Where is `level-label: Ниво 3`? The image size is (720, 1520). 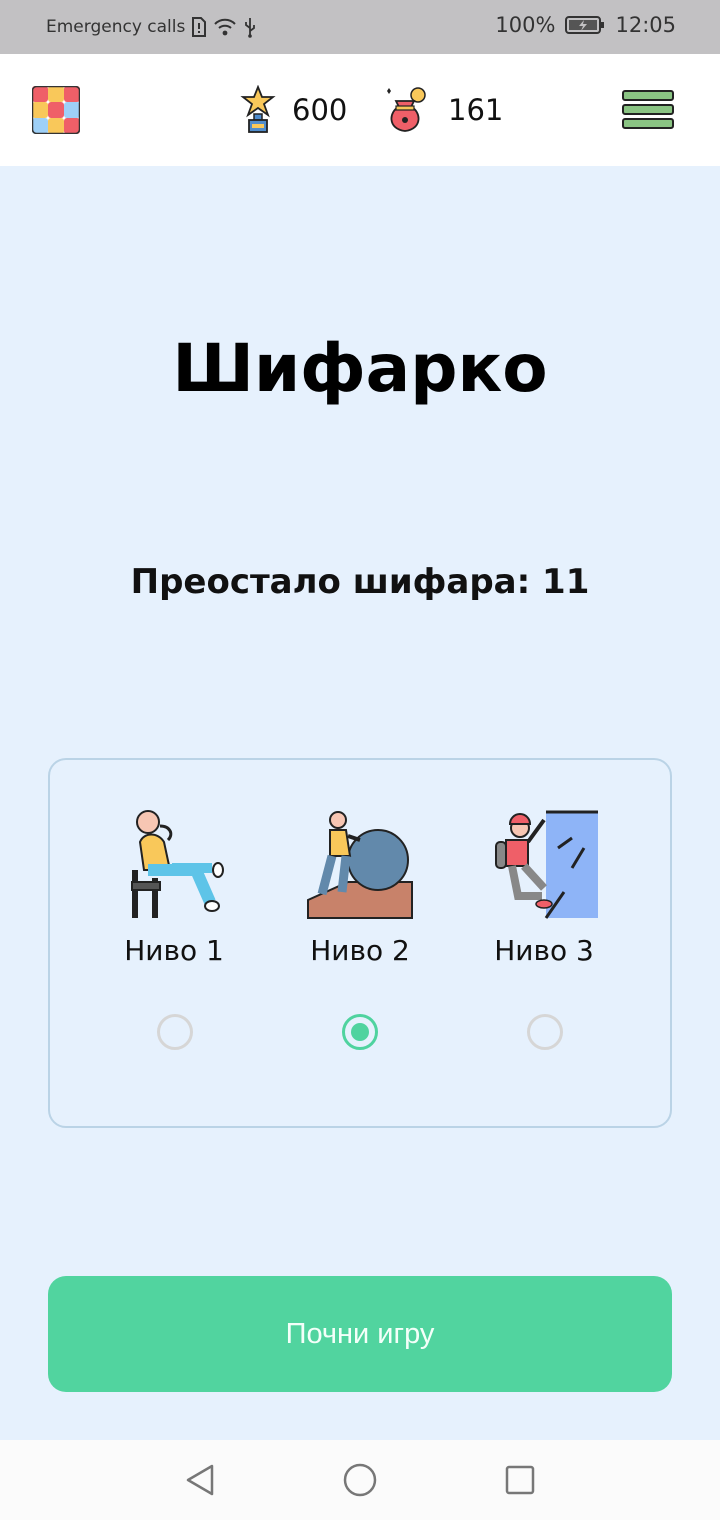
level-label: Ниво 3 is located at coordinates (544, 950).